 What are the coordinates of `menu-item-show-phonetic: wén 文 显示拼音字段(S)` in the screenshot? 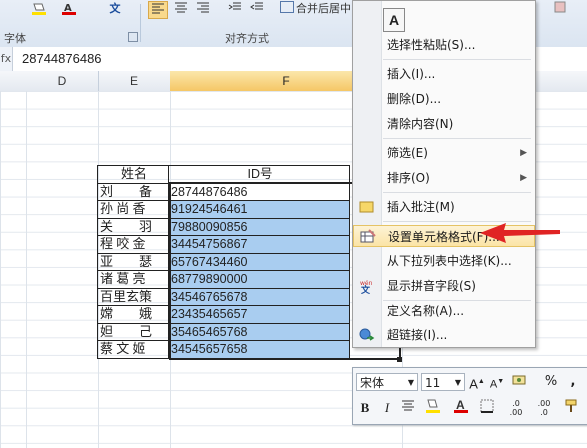 It's located at (444, 286).